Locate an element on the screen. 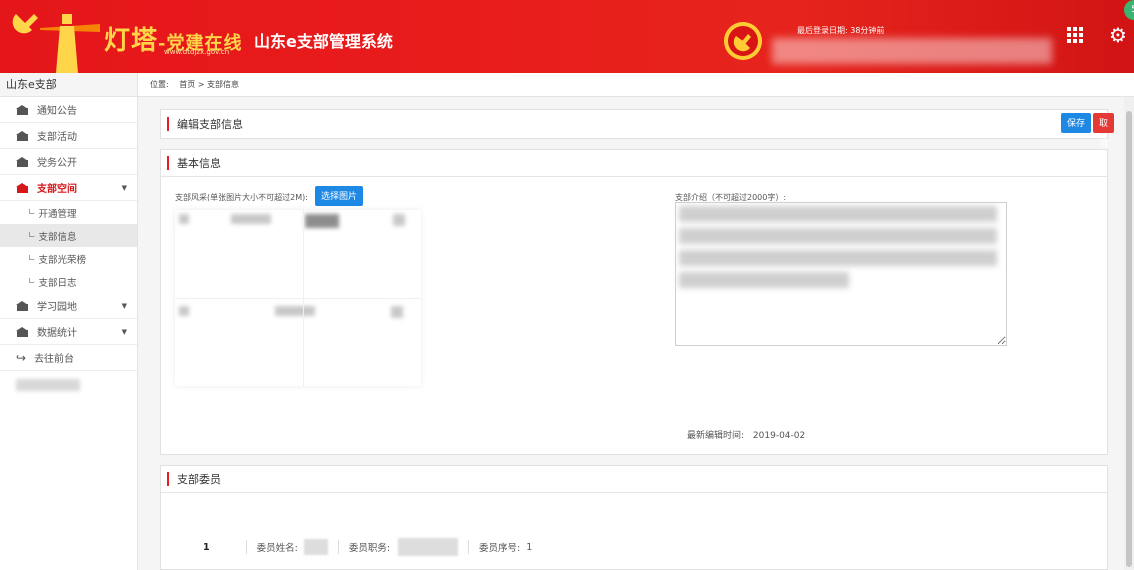 The height and width of the screenshot is (570, 1134). sidebar-subitem-honor-roll: ∟ 支部光荣榜 is located at coordinates (68, 258).